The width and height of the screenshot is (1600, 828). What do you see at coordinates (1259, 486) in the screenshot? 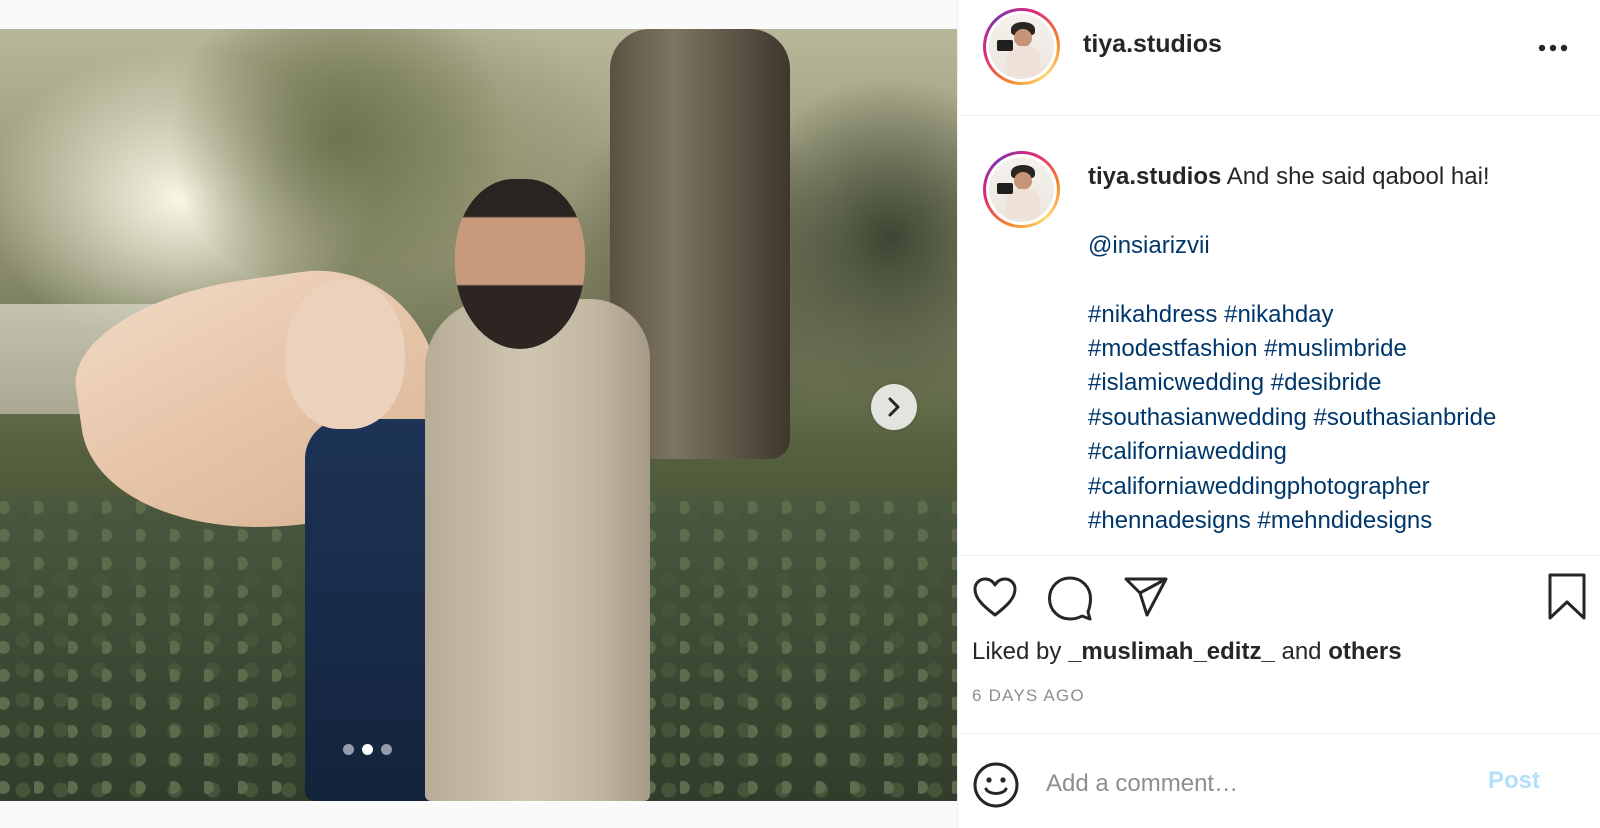
I see `hashtag-link: #californiaweddingphotographer` at bounding box center [1259, 486].